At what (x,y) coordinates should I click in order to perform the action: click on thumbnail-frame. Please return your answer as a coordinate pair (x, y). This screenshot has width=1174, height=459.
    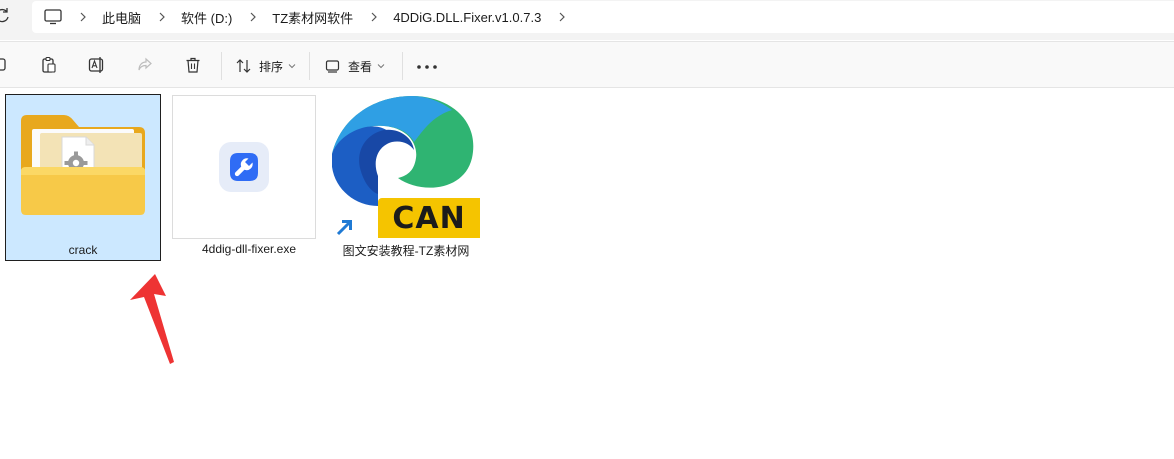
    Looking at the image, I should click on (244, 167).